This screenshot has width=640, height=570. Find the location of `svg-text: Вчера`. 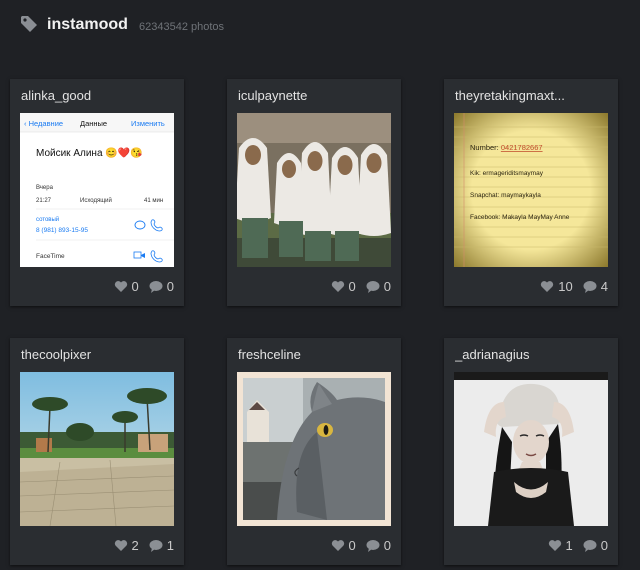

svg-text: Вчера is located at coordinates (45, 188).